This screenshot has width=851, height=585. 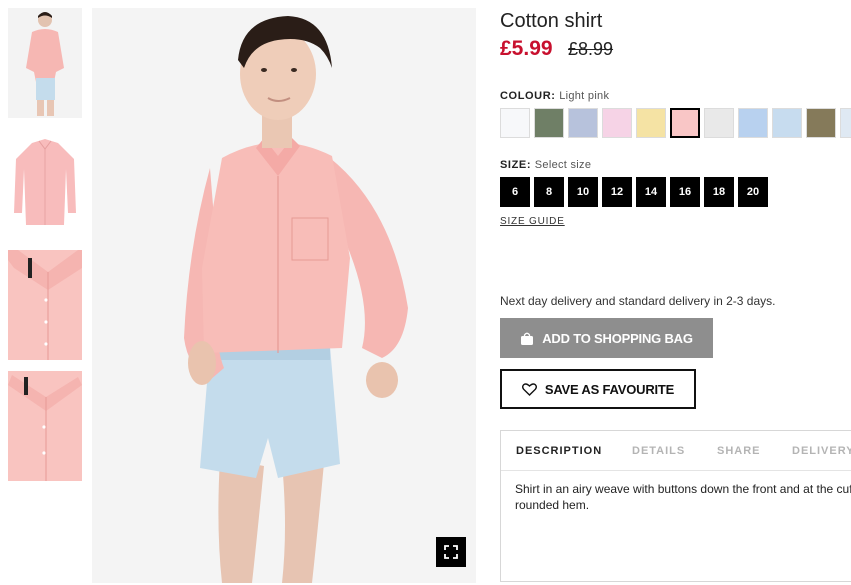 I want to click on colour-swatches, so click(x=675, y=123).